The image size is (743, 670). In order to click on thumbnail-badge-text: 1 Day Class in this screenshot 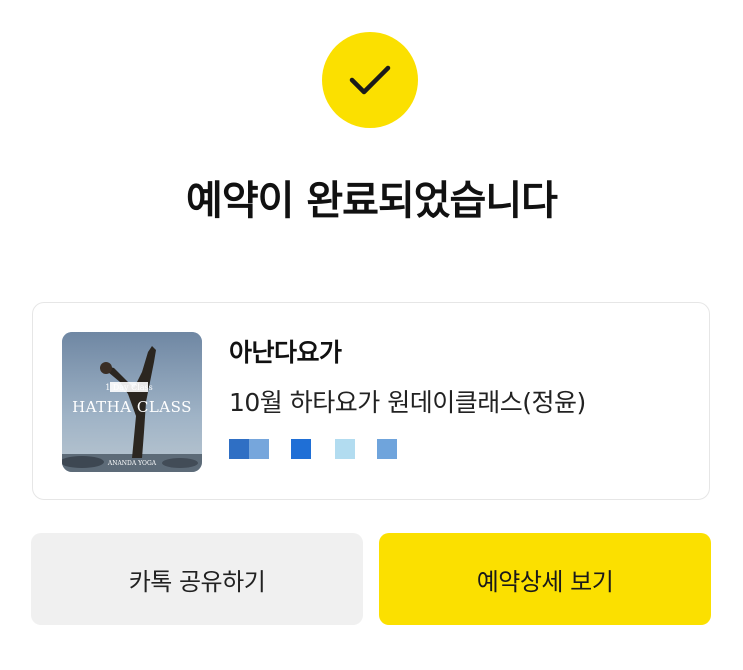, I will do `click(129, 387)`.